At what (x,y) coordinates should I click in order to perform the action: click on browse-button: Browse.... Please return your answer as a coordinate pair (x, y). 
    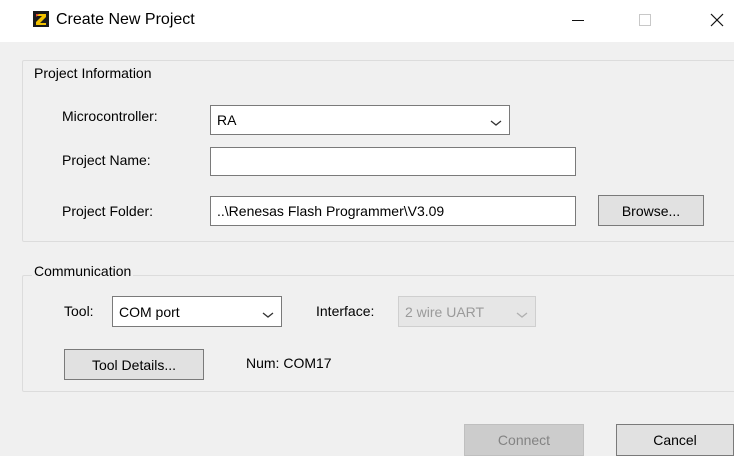
    Looking at the image, I should click on (651, 210).